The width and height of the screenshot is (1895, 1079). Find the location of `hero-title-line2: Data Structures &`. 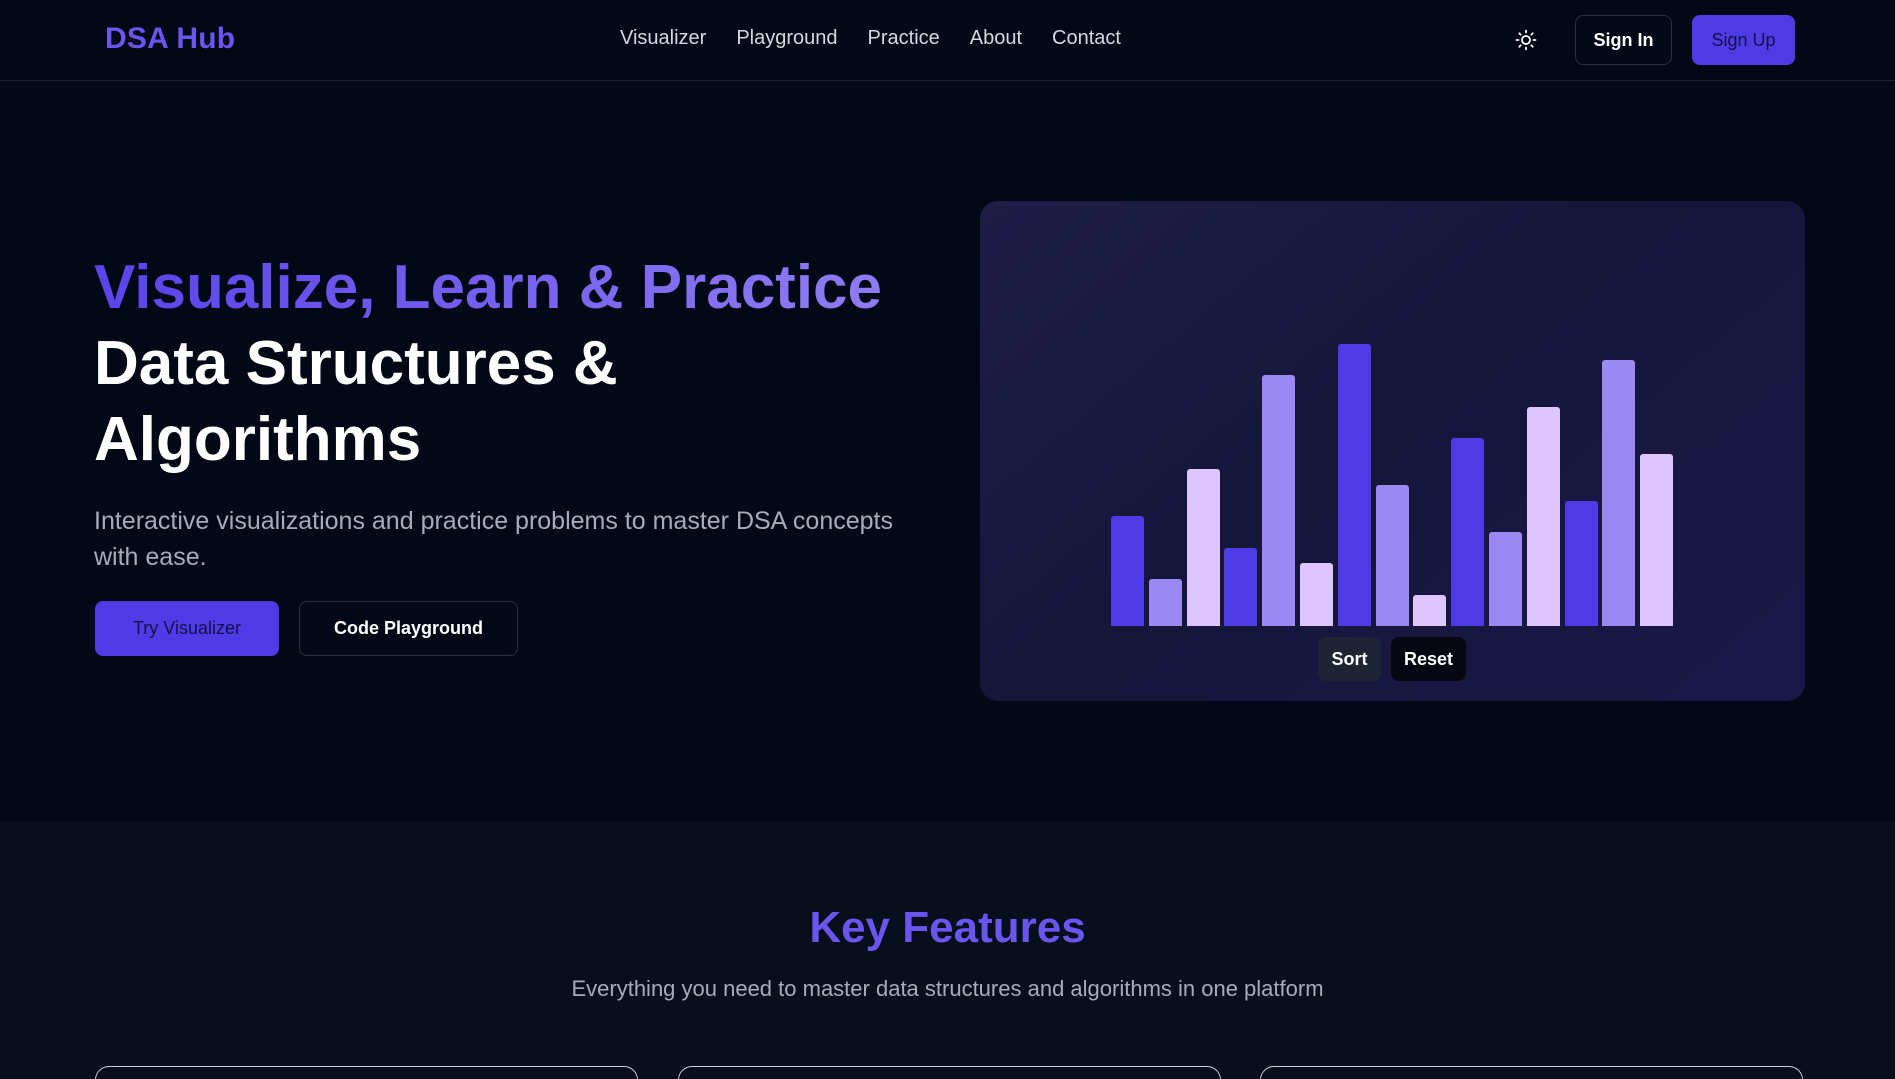

hero-title-line2: Data Structures & is located at coordinates (356, 363).